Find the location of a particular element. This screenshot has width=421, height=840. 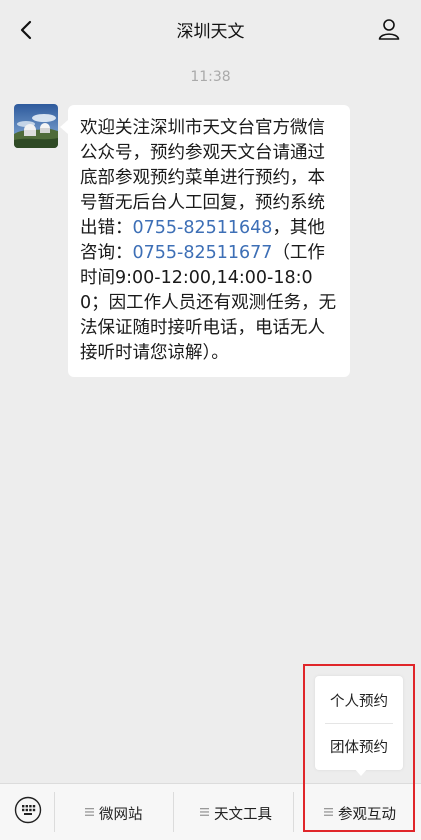

highlight-box is located at coordinates (359, 748).